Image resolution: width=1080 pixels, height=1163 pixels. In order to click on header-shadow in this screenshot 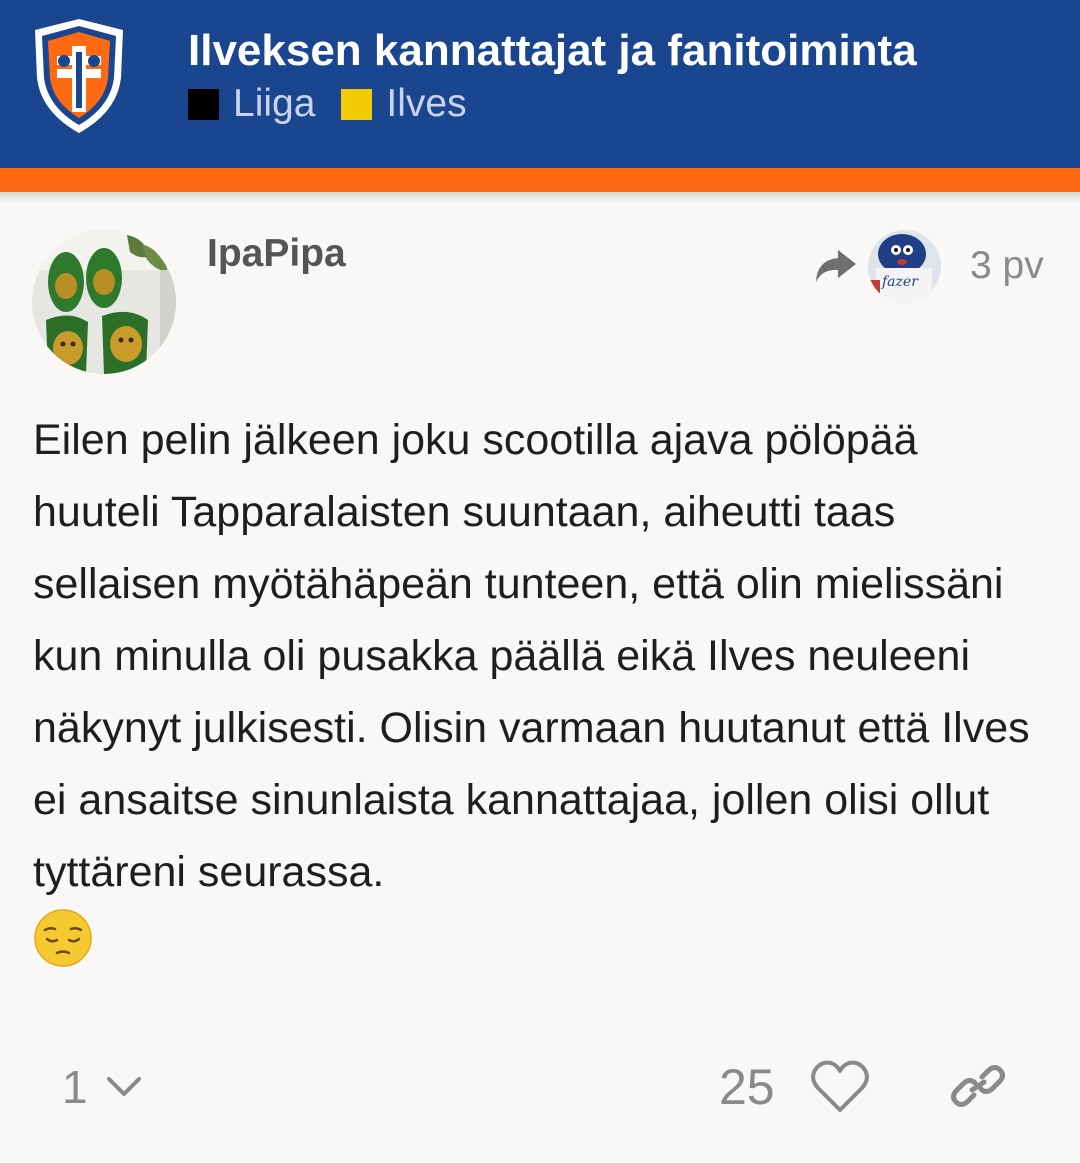, I will do `click(540, 197)`.